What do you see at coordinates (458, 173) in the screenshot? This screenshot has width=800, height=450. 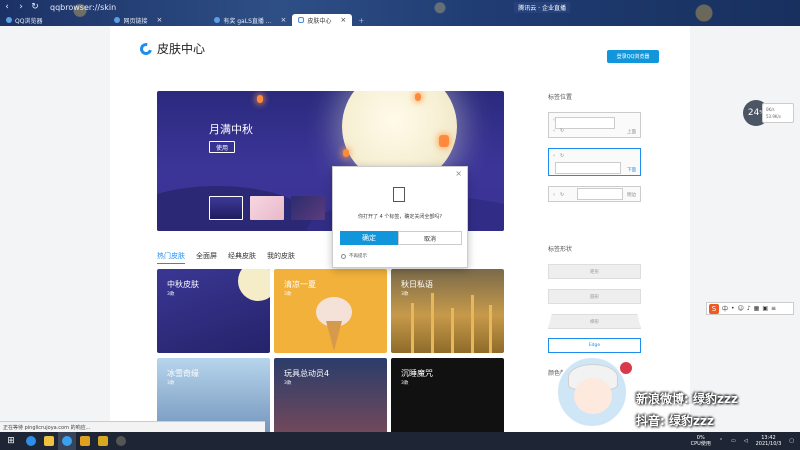 I see `close-icon: ×` at bounding box center [458, 173].